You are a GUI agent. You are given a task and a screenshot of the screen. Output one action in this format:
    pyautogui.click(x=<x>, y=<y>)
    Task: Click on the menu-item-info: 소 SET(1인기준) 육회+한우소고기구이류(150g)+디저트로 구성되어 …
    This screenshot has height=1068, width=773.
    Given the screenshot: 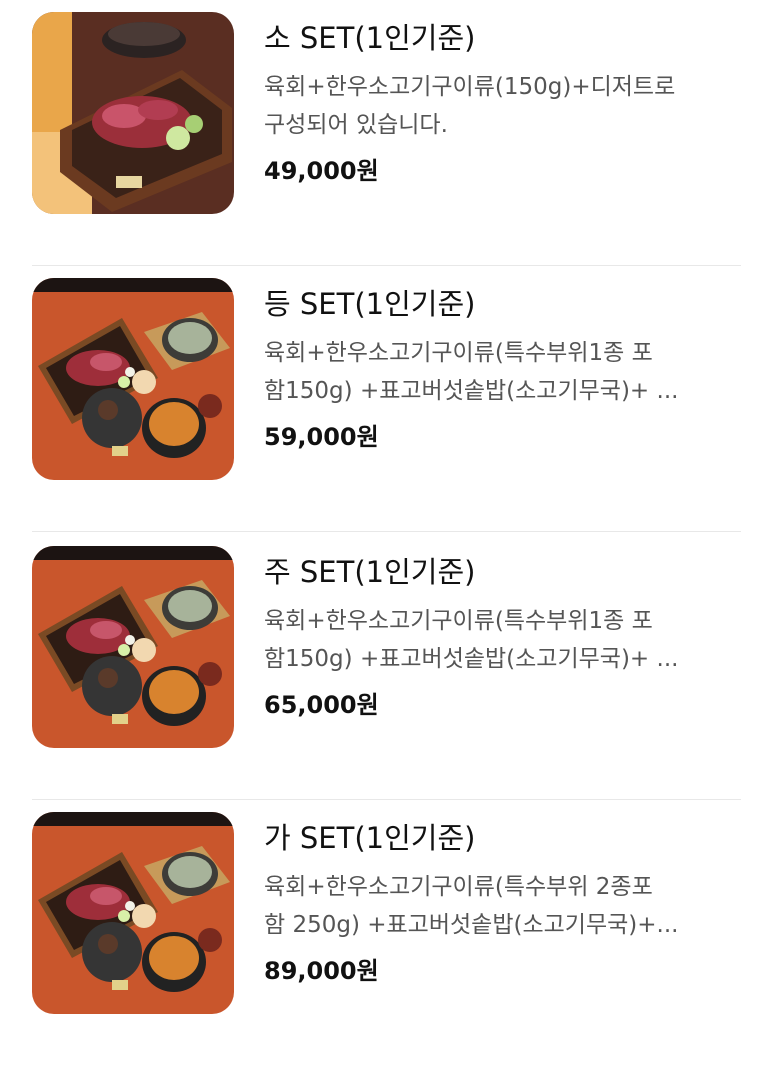 What is the action you would take?
    pyautogui.click(x=509, y=102)
    